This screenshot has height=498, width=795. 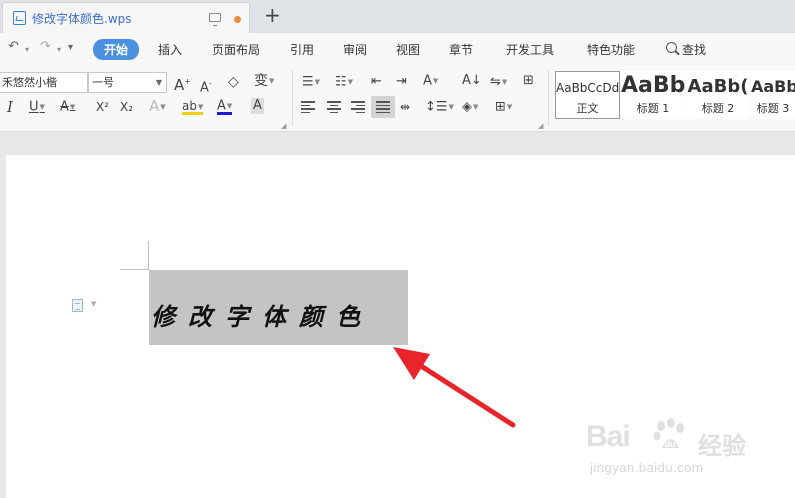 I want to click on watermark-du: du, so click(x=670, y=444).